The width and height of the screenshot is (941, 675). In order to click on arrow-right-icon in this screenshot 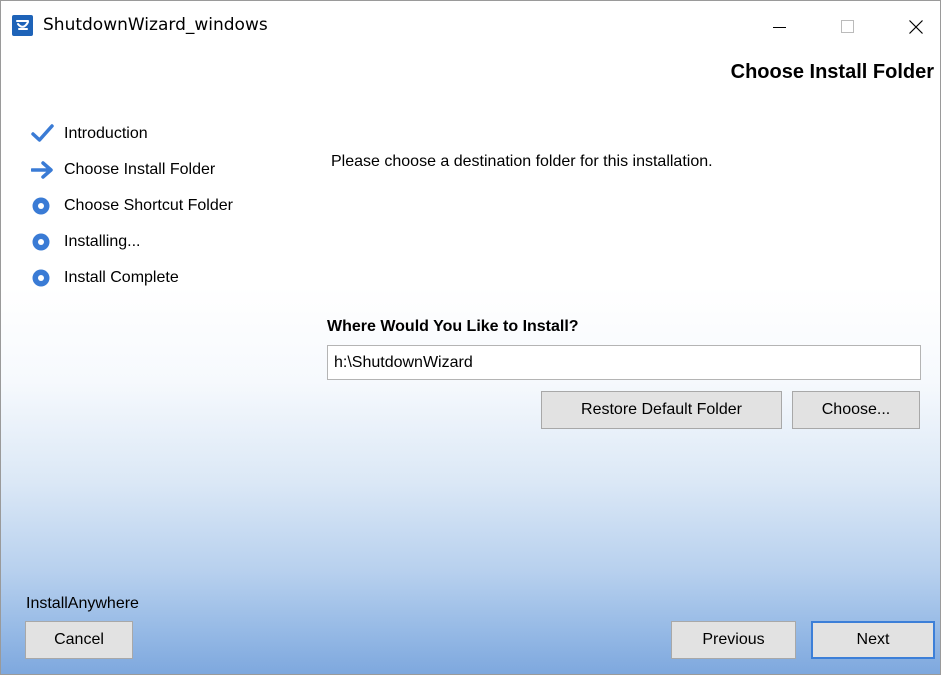, I will do `click(42, 170)`.